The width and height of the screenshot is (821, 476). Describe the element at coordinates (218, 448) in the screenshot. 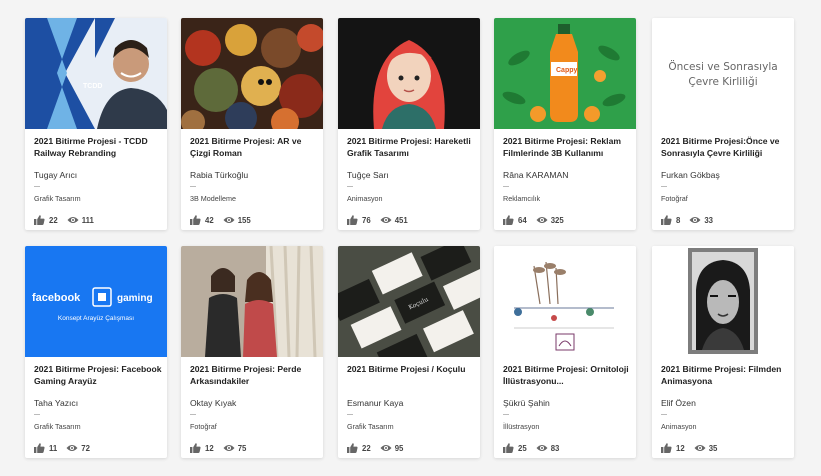

I see `project-stats: 12 75` at that location.